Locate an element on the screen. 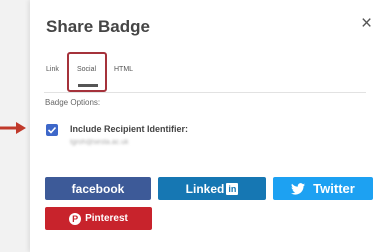 Image resolution: width=373 pixels, height=252 pixels. facebook-label: facebook is located at coordinates (98, 188).